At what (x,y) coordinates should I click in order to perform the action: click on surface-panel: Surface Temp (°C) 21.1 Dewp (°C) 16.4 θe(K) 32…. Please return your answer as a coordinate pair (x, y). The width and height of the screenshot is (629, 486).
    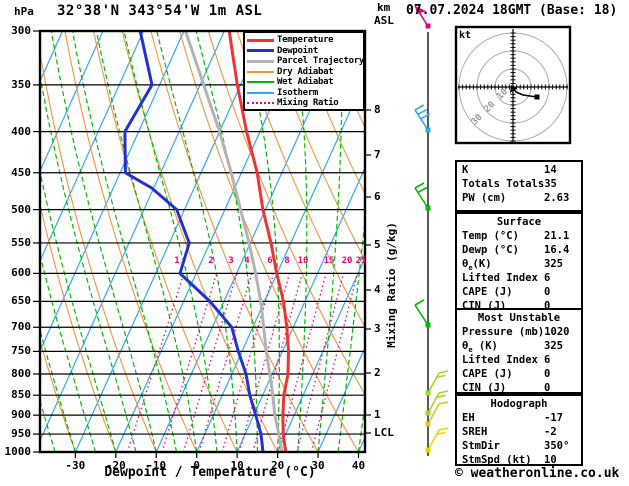
    Looking at the image, I should click on (519, 265).